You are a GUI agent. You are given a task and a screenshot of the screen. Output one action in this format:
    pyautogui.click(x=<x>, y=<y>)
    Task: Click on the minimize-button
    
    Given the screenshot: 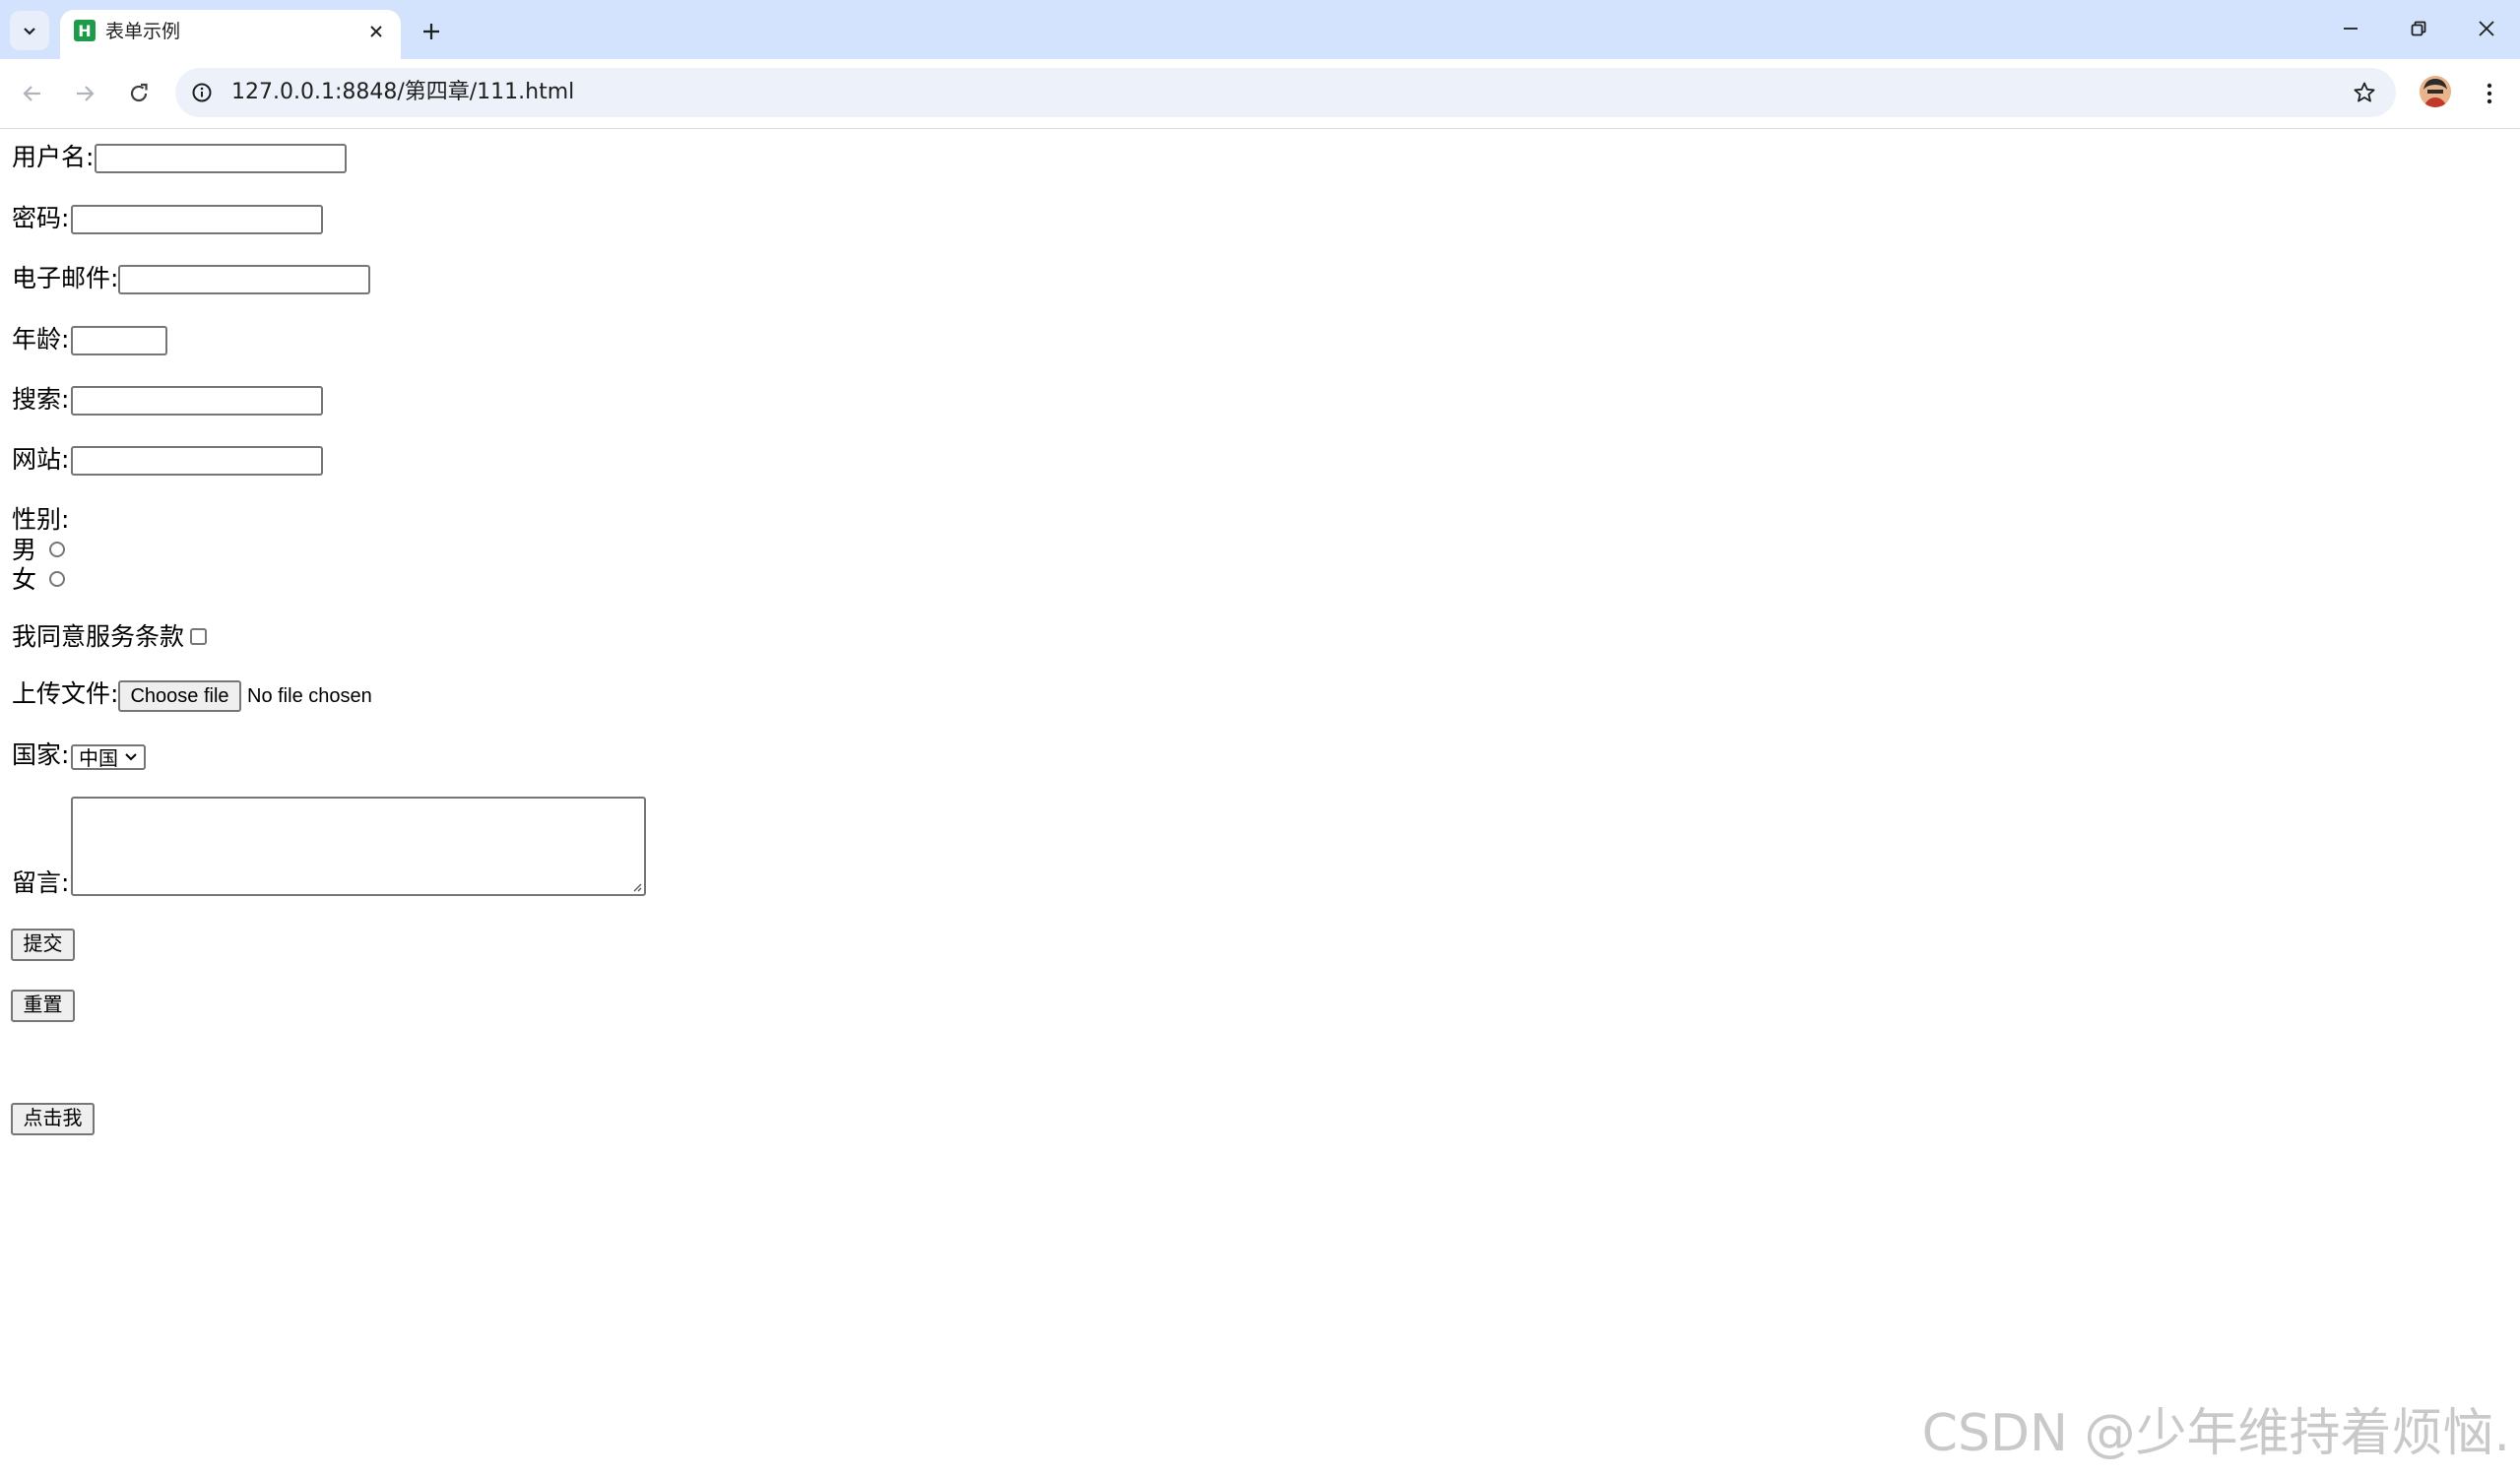 What is the action you would take?
    pyautogui.click(x=2350, y=29)
    